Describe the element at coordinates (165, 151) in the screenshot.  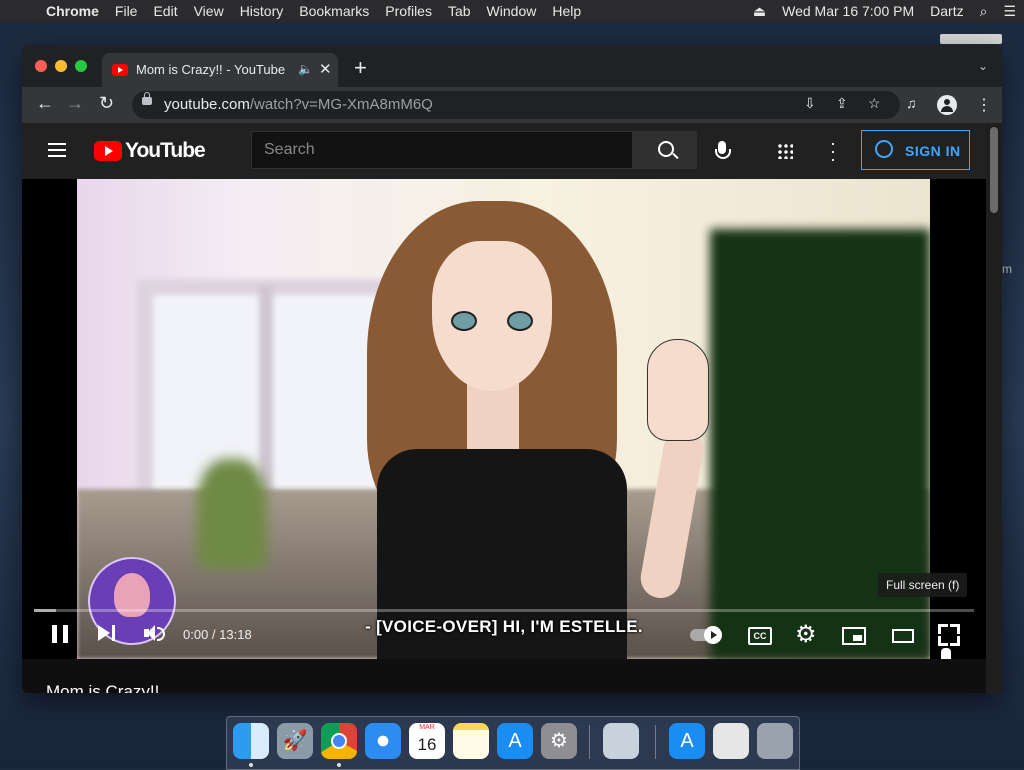
I see `youtube-logo-text: YouTube` at that location.